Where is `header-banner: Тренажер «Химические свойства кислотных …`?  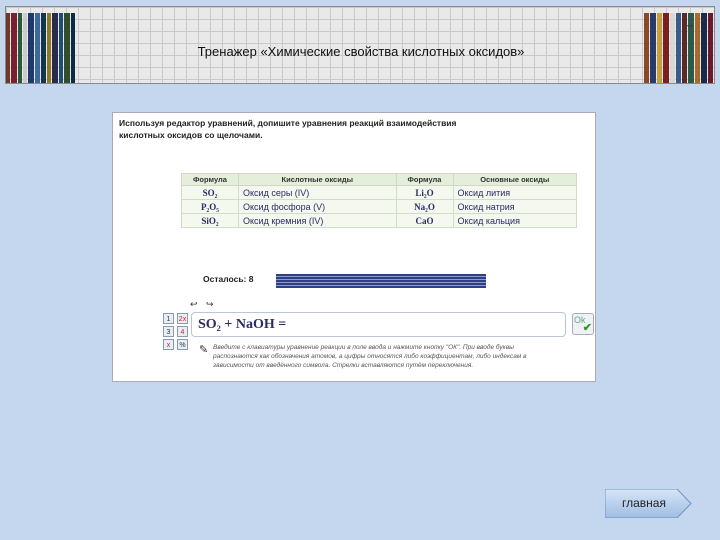
header-banner: Тренажер «Химические свойства кислотных … is located at coordinates (360, 45).